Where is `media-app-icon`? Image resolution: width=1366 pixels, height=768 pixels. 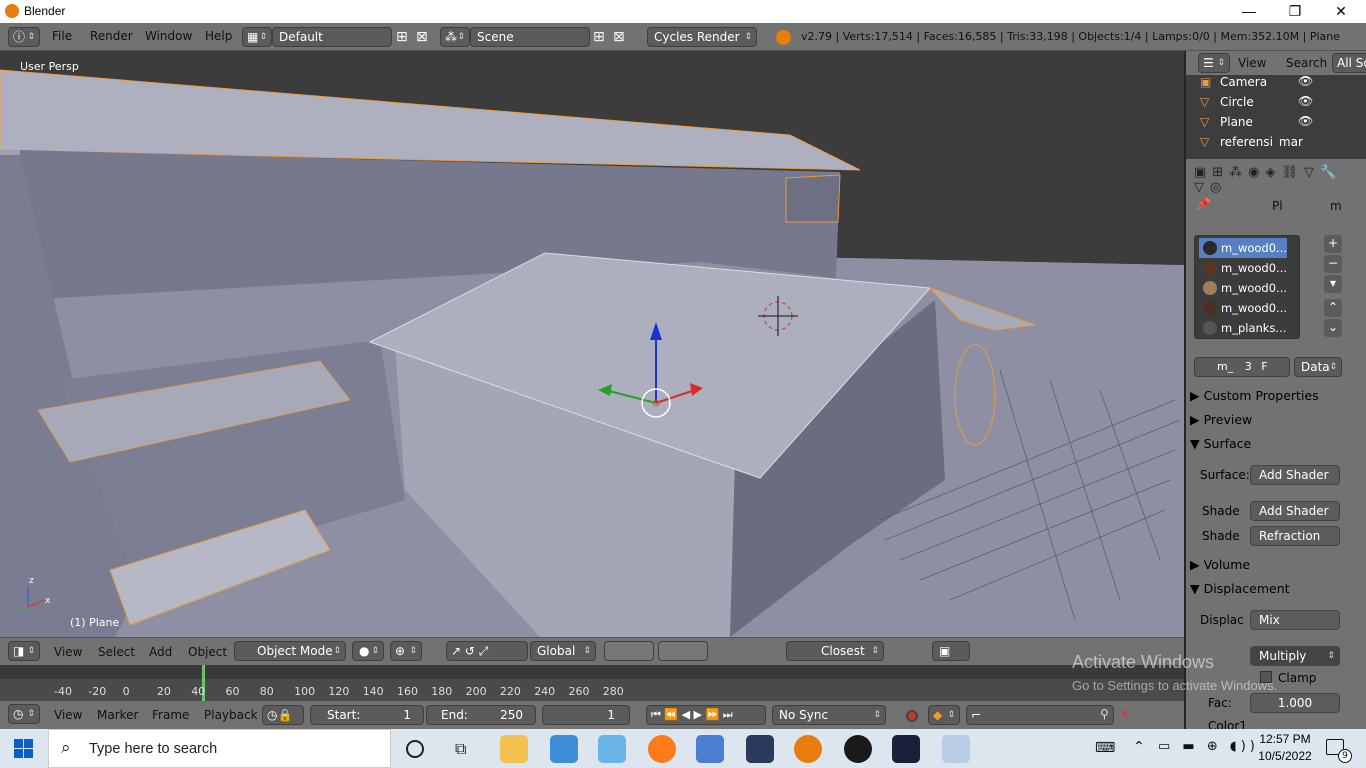 media-app-icon is located at coordinates (760, 749).